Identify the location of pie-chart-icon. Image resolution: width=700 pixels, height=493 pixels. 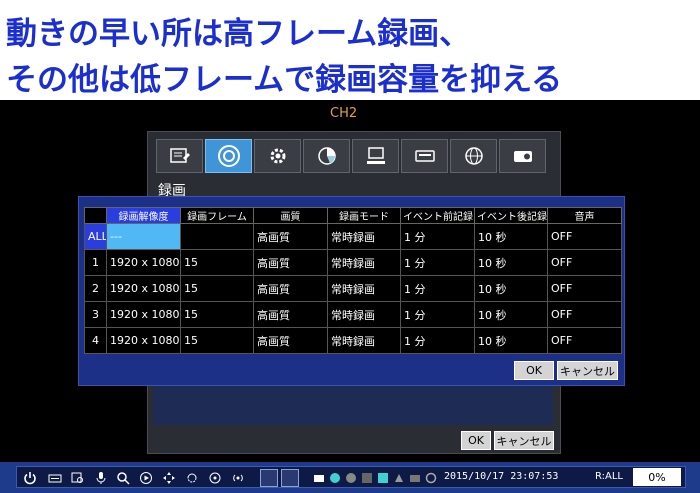
(326, 156).